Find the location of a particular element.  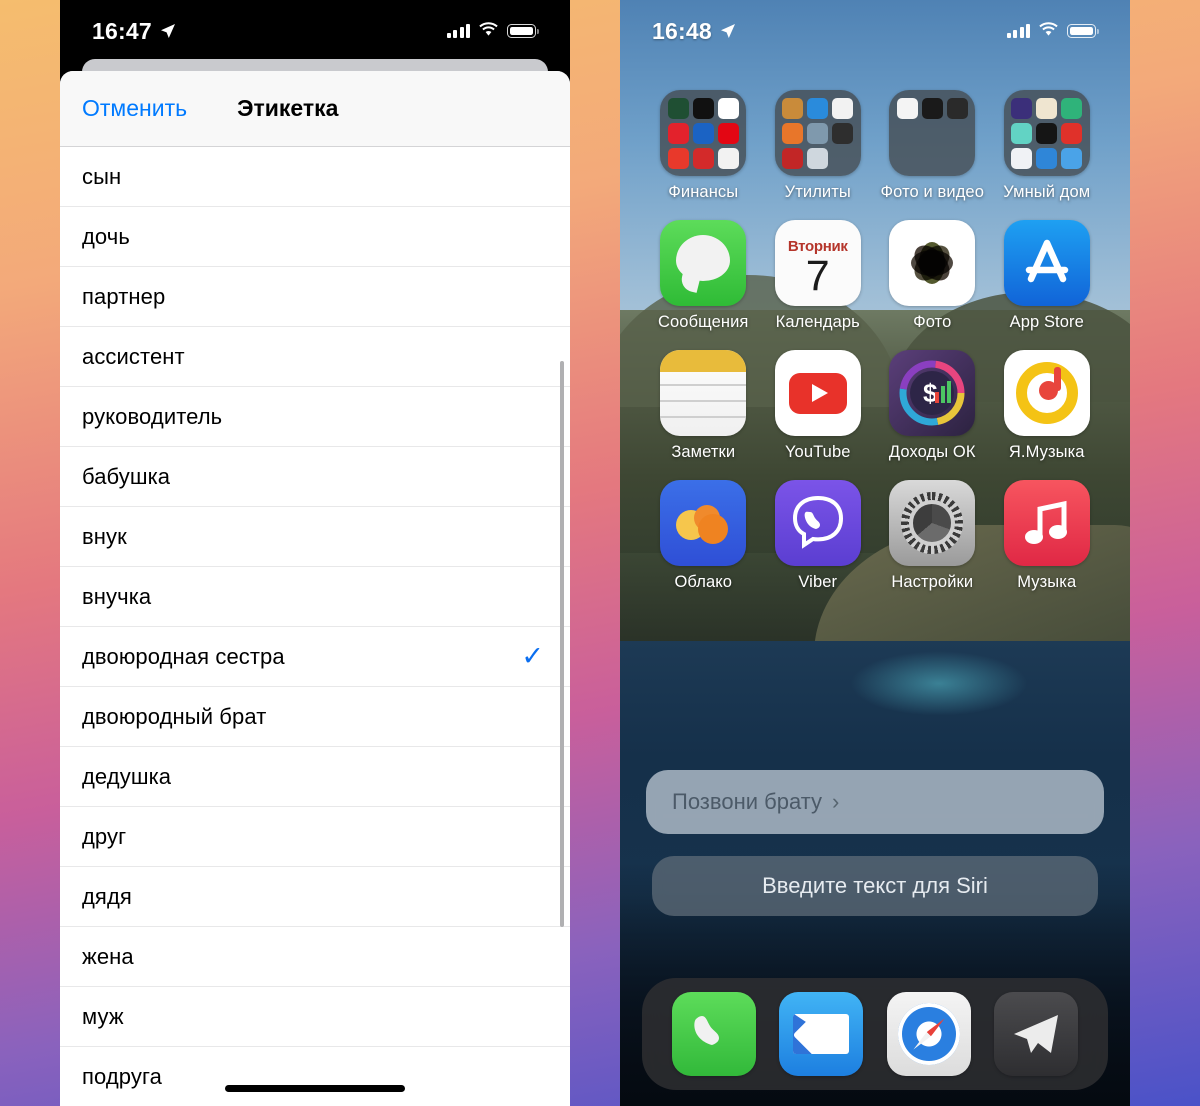

list-item: внучка is located at coordinates (315, 597).